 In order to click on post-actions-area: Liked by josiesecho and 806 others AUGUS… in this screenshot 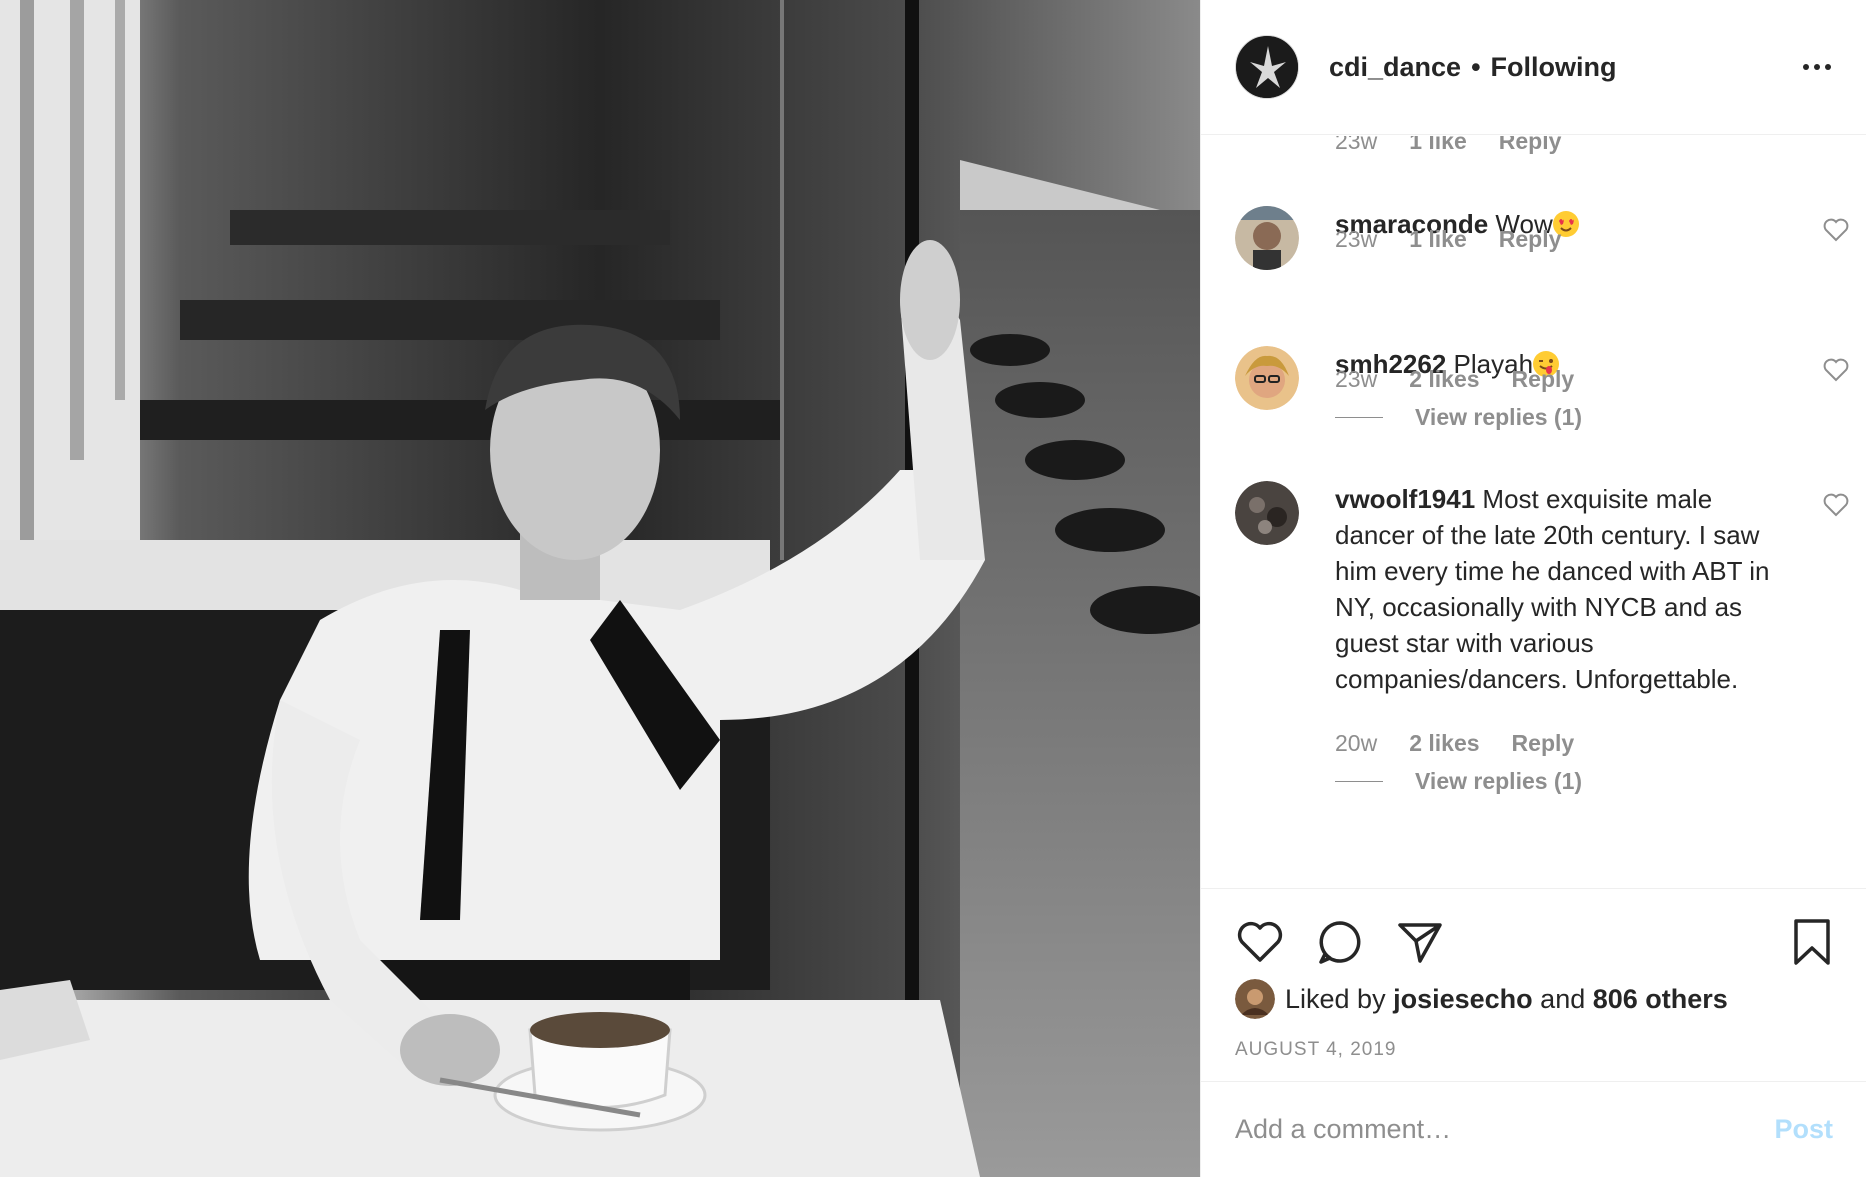, I will do `click(1533, 984)`.